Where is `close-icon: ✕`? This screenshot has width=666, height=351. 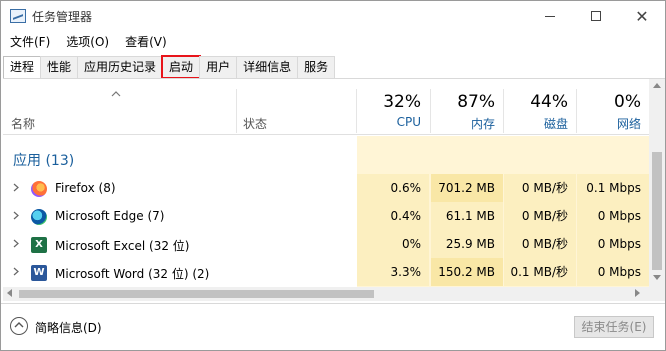
close-icon: ✕ is located at coordinates (642, 16).